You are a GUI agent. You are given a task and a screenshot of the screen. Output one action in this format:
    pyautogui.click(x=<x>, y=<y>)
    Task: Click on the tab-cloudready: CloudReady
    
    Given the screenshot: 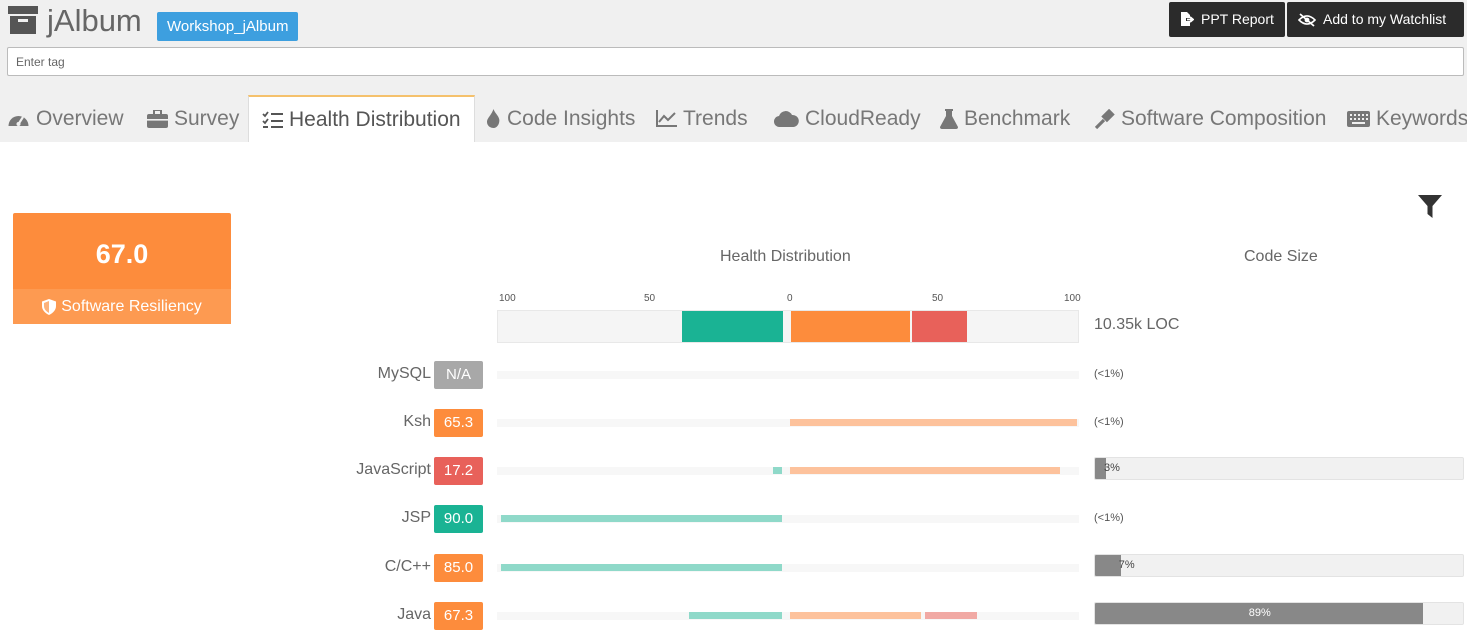 What is the action you would take?
    pyautogui.click(x=847, y=118)
    